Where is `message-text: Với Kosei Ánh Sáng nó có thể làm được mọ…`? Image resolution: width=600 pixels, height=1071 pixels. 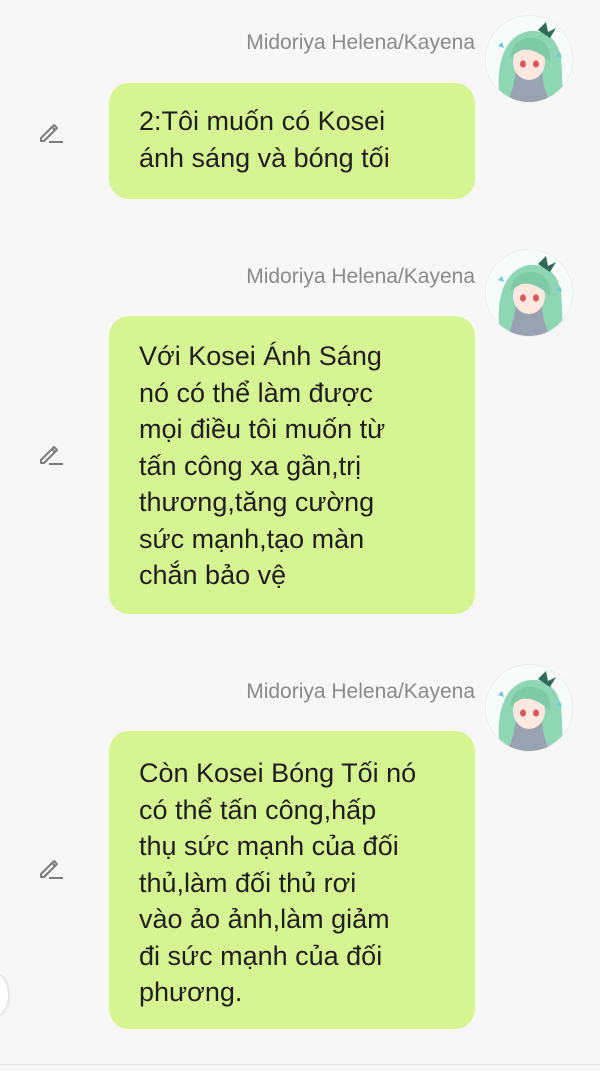 message-text: Với Kosei Ánh Sáng nó có thể làm được mọ… is located at coordinates (262, 465).